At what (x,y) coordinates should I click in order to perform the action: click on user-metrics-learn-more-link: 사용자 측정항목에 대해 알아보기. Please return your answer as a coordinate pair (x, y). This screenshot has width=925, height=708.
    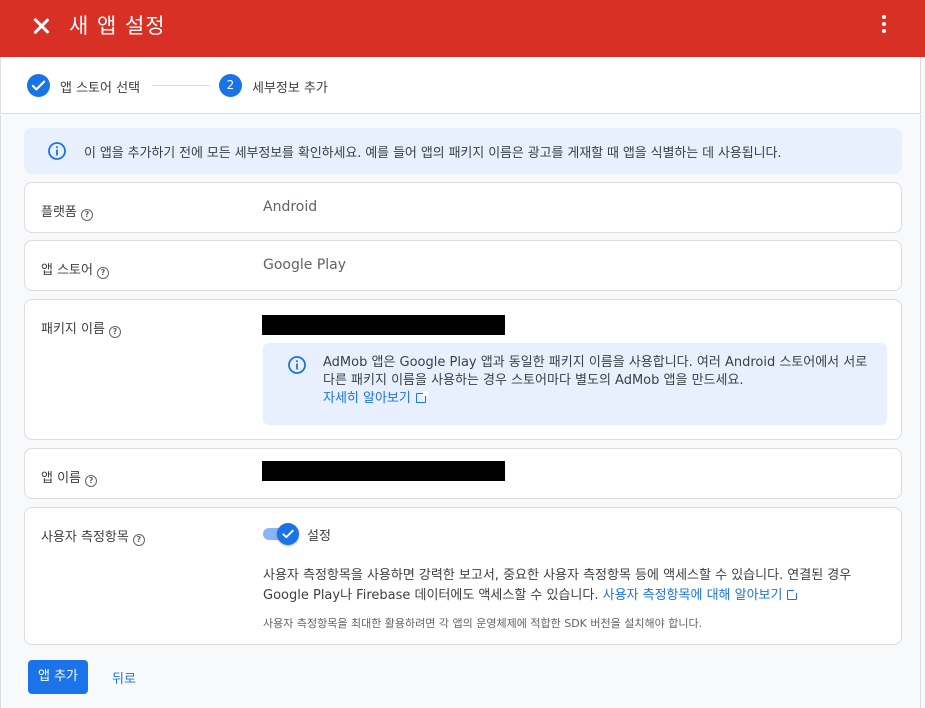
    Looking at the image, I should click on (701, 595).